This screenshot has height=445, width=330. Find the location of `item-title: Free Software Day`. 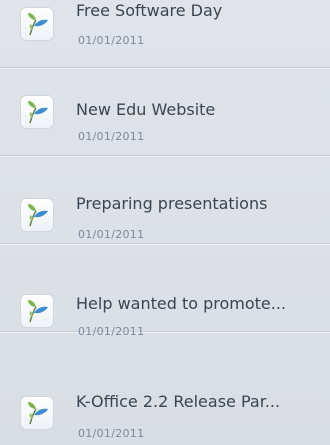

item-title: Free Software Day is located at coordinates (149, 10).